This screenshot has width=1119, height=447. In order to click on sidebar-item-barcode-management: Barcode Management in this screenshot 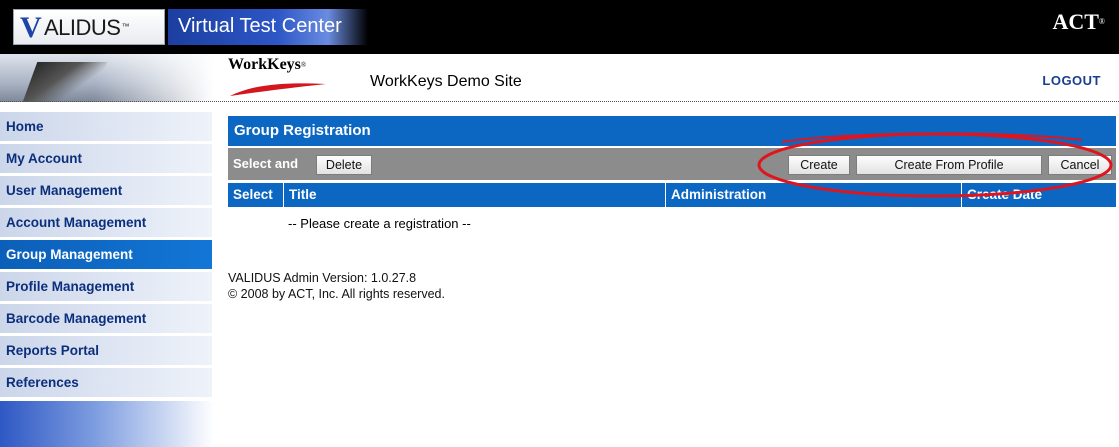, I will do `click(106, 319)`.